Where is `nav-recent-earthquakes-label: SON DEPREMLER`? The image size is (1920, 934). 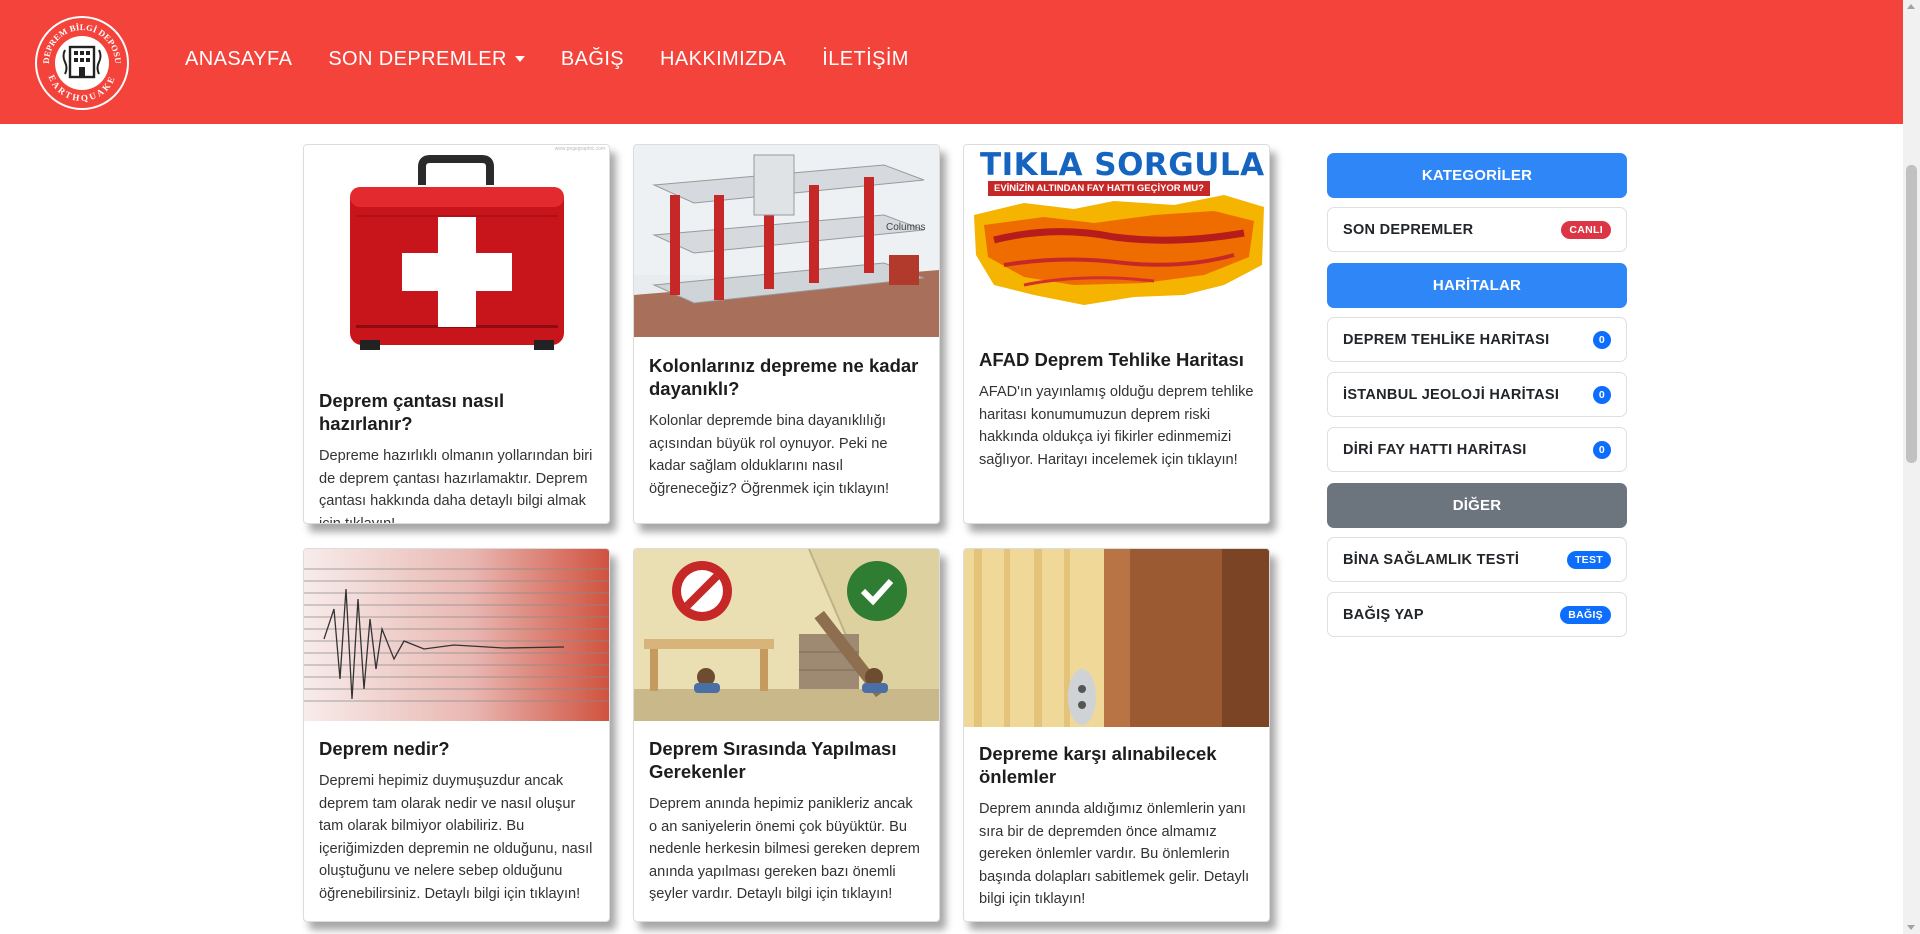 nav-recent-earthquakes-label: SON DEPREMLER is located at coordinates (417, 58).